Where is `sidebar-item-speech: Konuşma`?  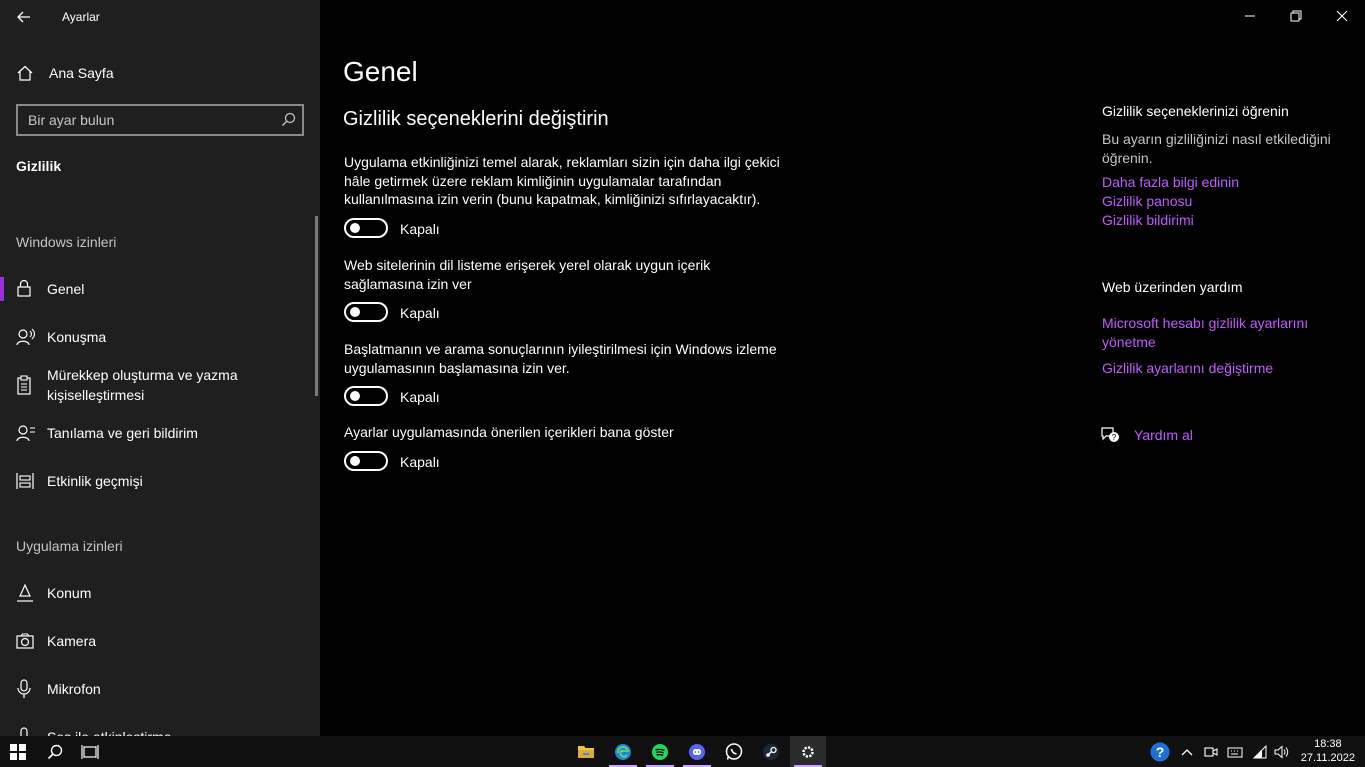
sidebar-item-speech: Konuşma is located at coordinates (160, 338).